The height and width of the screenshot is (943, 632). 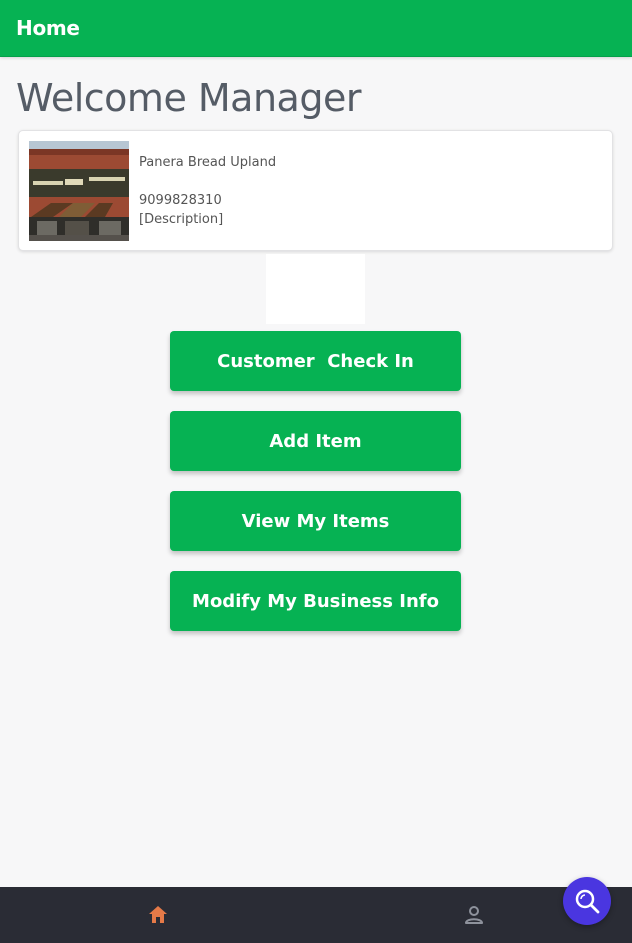 I want to click on business-description: [Description], so click(x=181, y=219).